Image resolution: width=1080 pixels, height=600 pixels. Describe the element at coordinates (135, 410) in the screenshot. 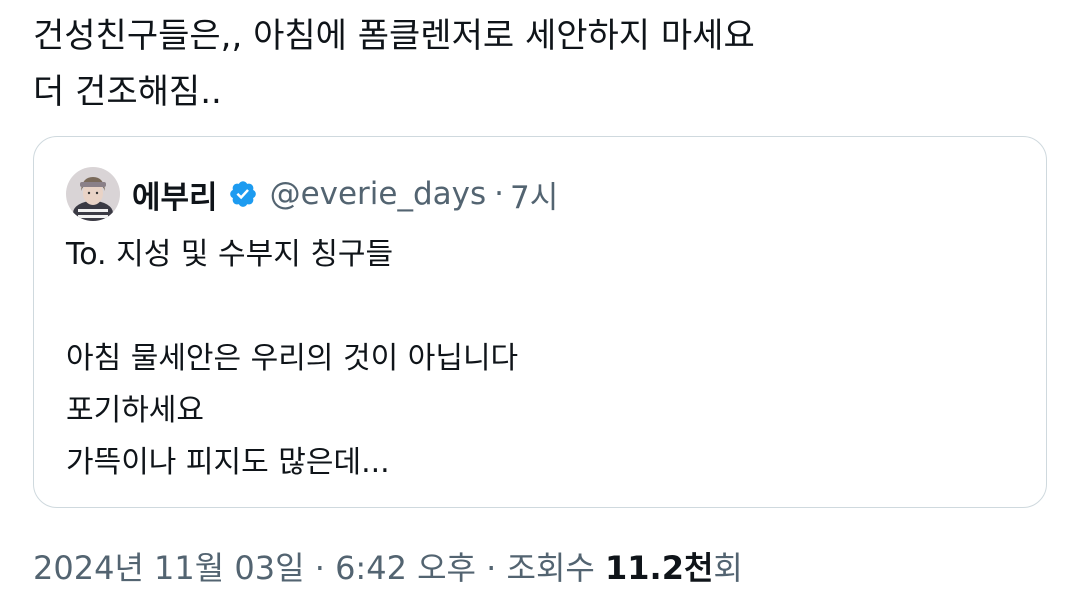

I see `quoted-text-line: 포기하세요` at that location.